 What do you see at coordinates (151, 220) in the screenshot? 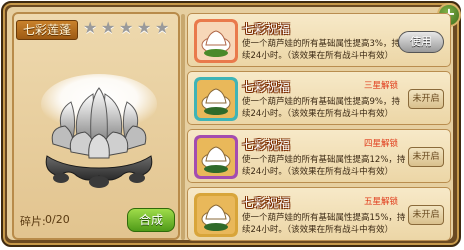
I see `craft-button: 合成` at bounding box center [151, 220].